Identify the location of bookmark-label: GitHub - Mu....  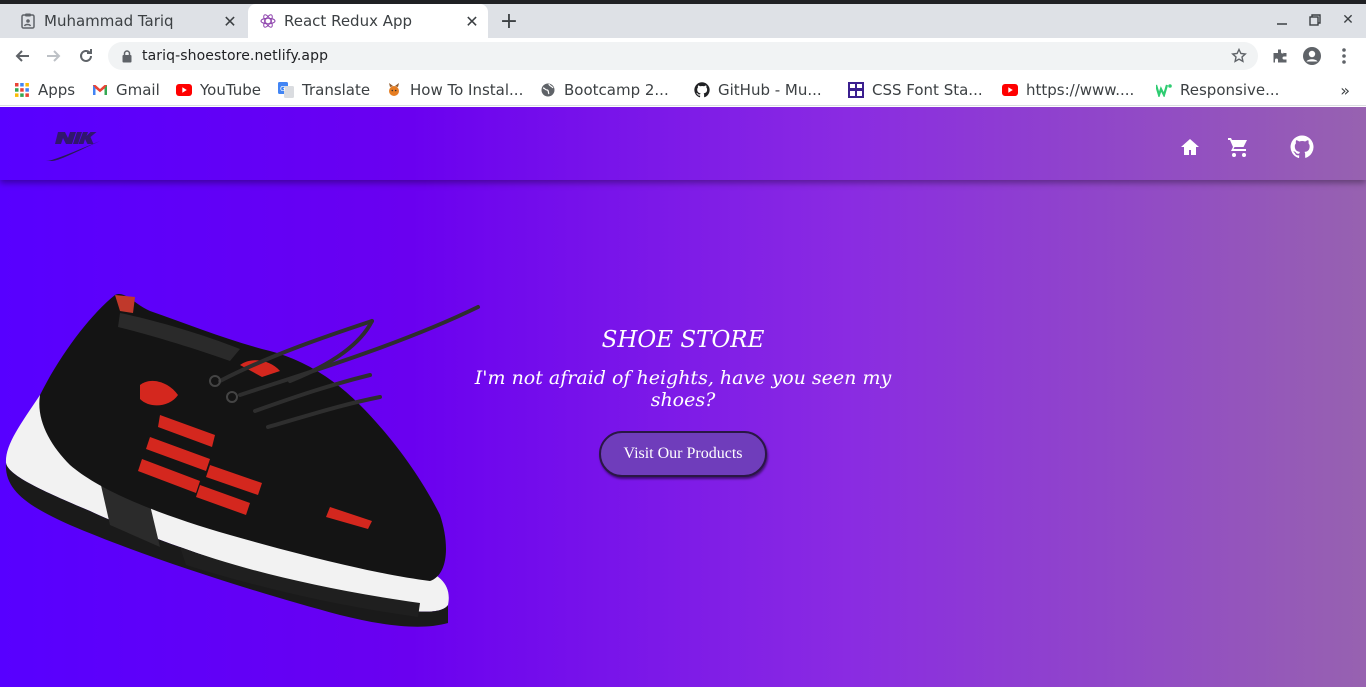
(770, 90).